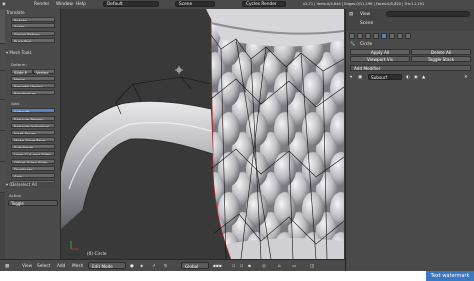 This screenshot has height=281, width=474. Describe the element at coordinates (33, 161) in the screenshot. I see `offset-edge-slide-button: Offset Edge Slide` at that location.